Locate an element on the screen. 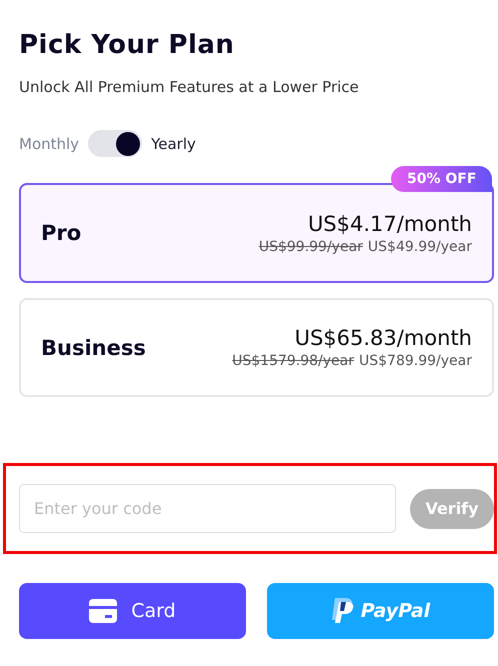  page-title: Pick Your Plan is located at coordinates (127, 45).